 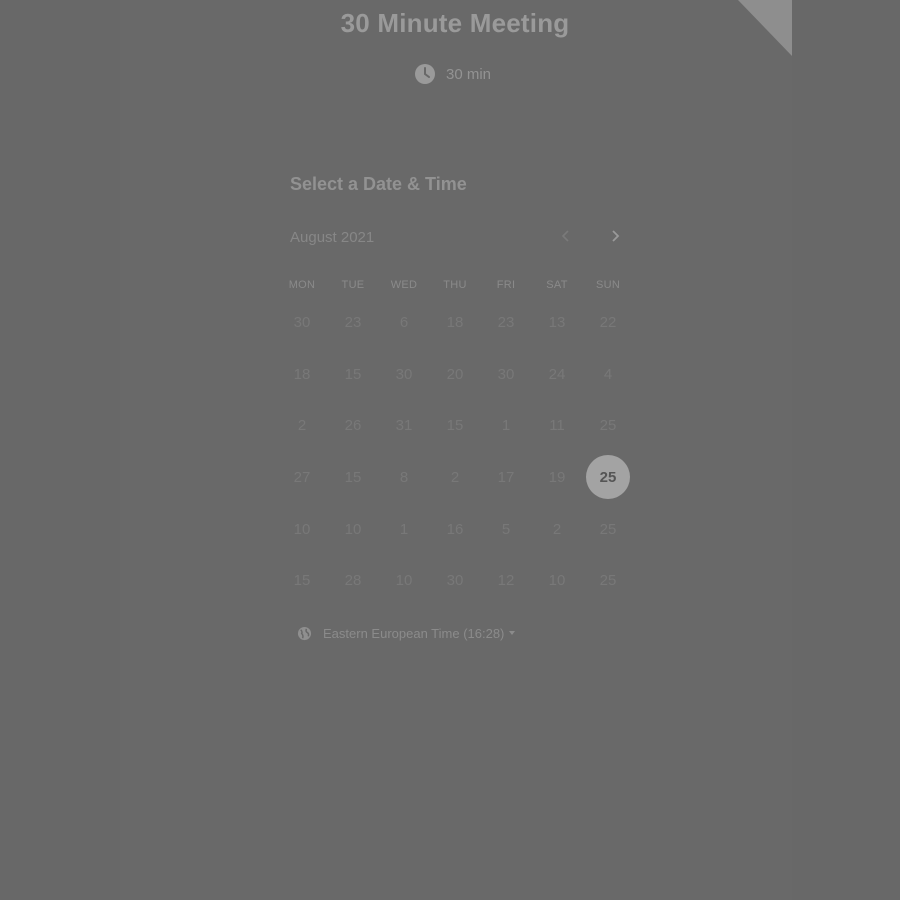 What do you see at coordinates (455, 23) in the screenshot?
I see `event-title: 30 Minute Meeting` at bounding box center [455, 23].